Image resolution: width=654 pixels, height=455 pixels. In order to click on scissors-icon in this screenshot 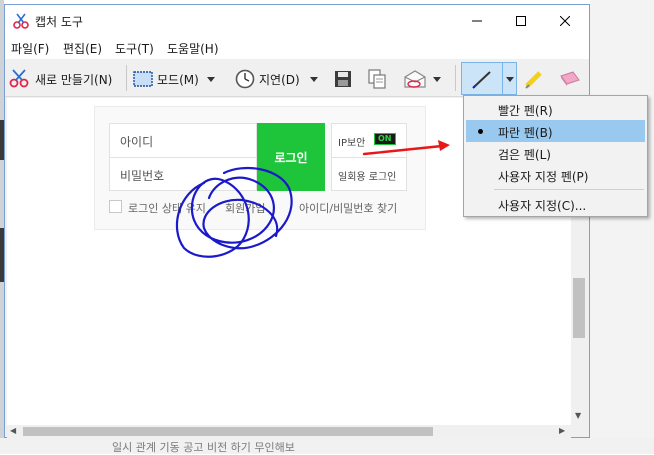, I will do `click(19, 78)`.